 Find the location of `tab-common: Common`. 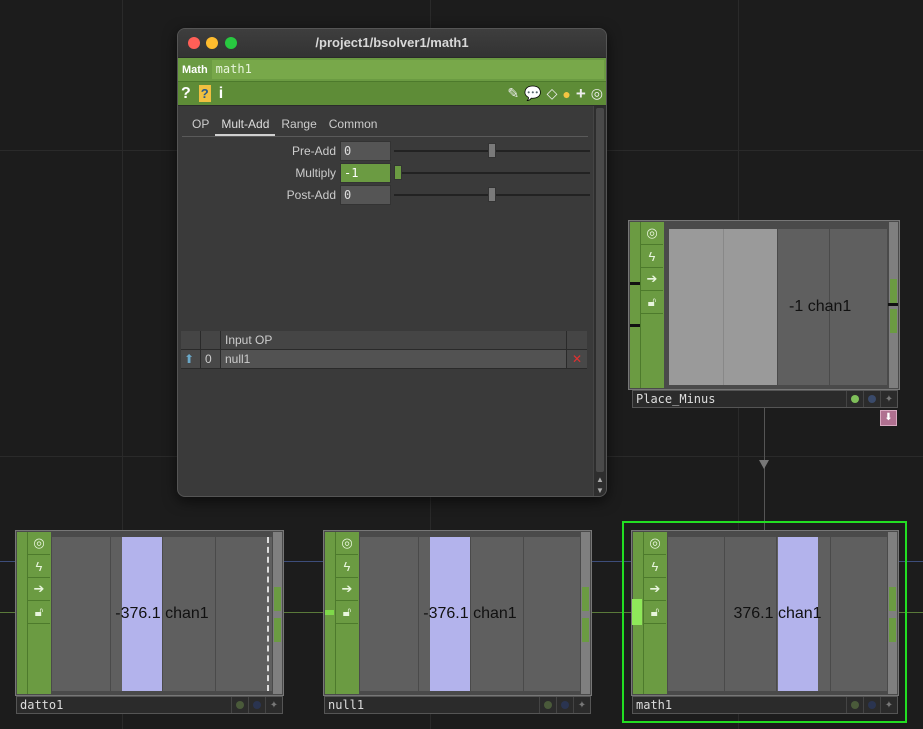

tab-common: Common is located at coordinates (353, 125).